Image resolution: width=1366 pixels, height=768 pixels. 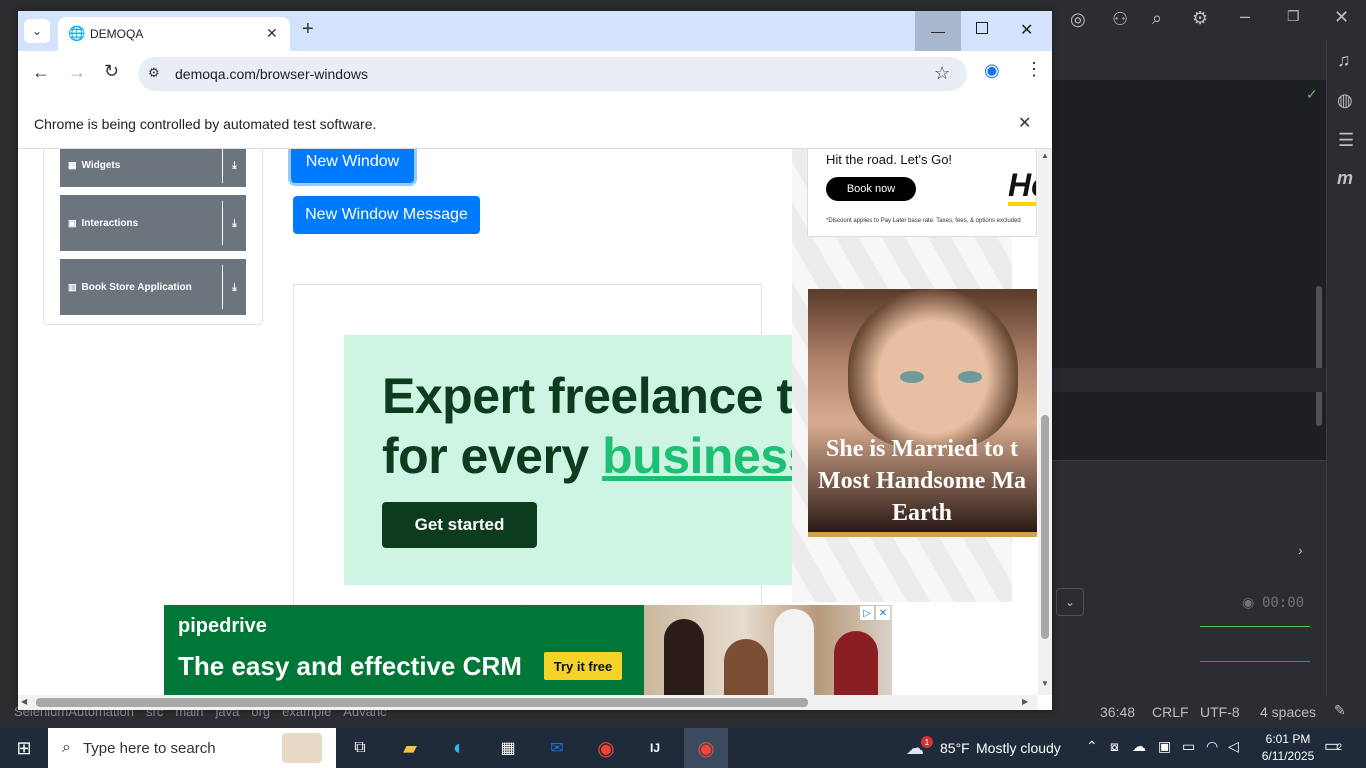 I want to click on close-icon: ✕, so click(x=1341, y=17).